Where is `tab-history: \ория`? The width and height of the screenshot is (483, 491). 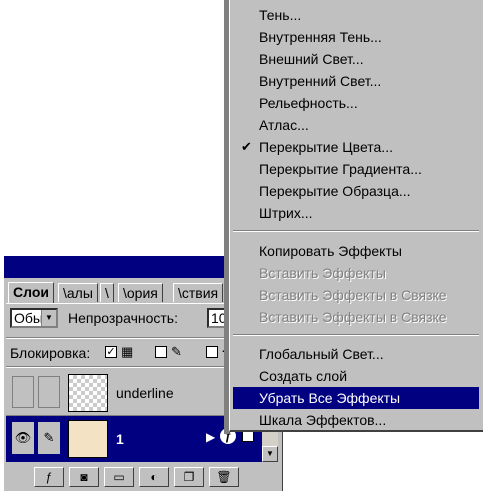 tab-history: \ория is located at coordinates (140, 292).